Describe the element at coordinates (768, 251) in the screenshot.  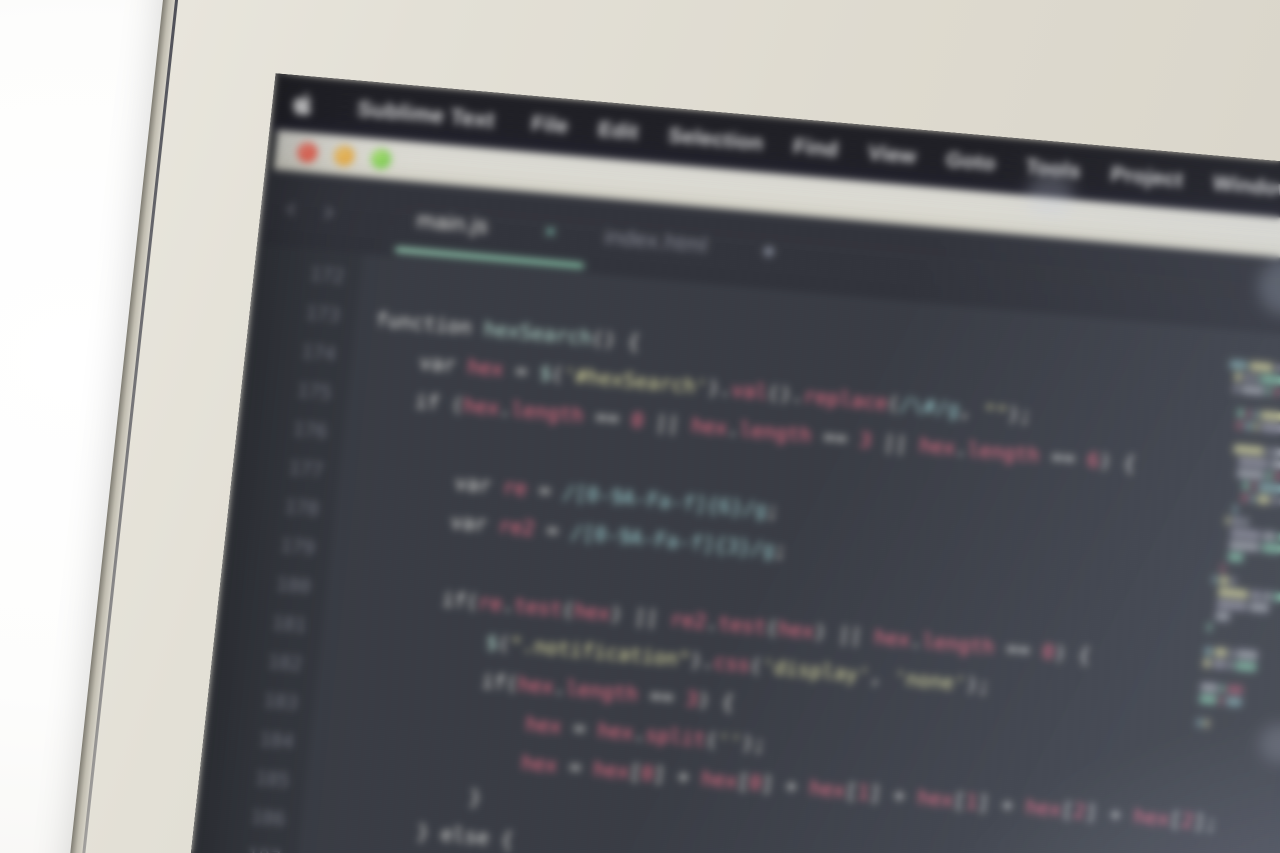
I see `unsaved-dot-icon` at that location.